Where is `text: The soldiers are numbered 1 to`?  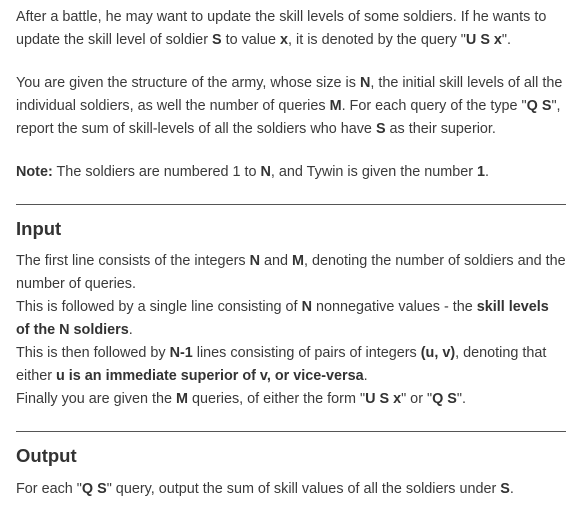 text: The soldiers are numbered 1 to is located at coordinates (156, 172).